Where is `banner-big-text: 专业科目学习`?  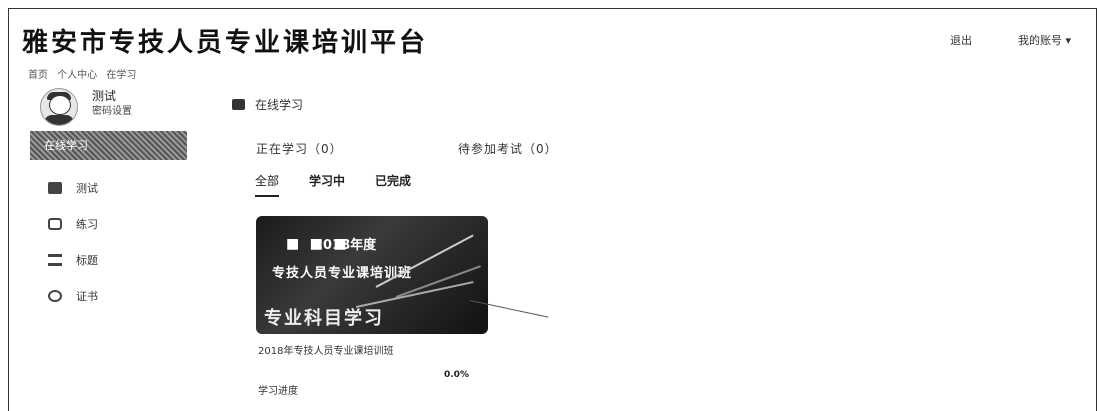
banner-big-text: 专业科目学习 is located at coordinates (324, 318).